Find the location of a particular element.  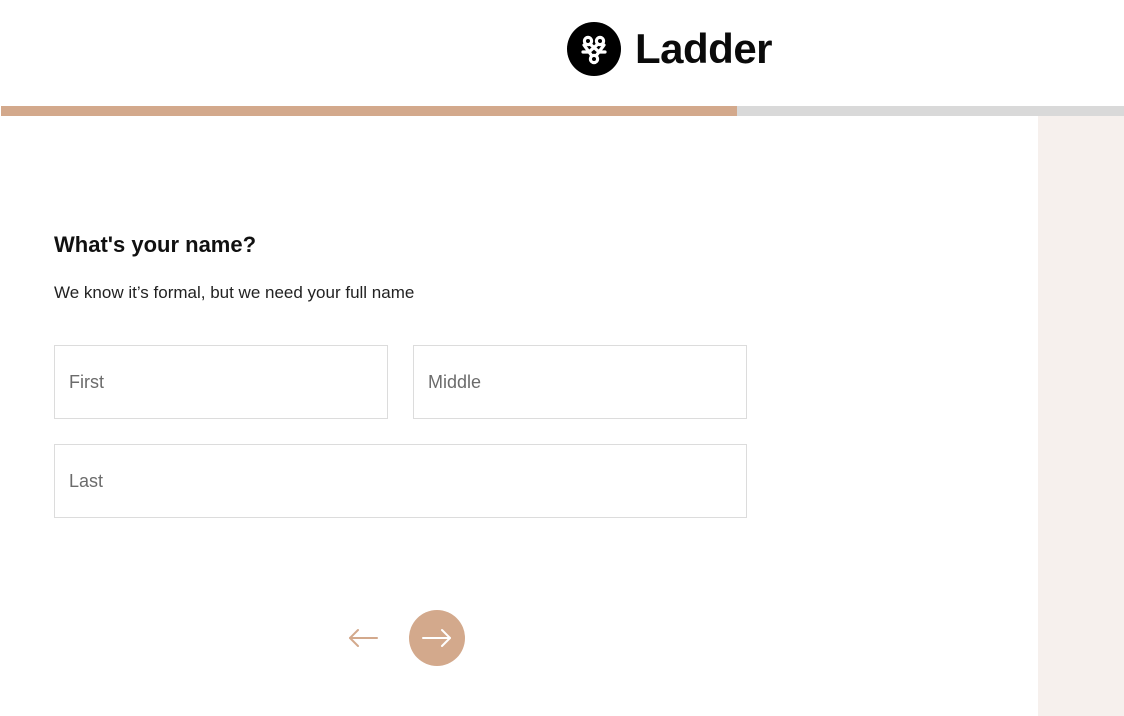

progress-bar is located at coordinates (562, 111).